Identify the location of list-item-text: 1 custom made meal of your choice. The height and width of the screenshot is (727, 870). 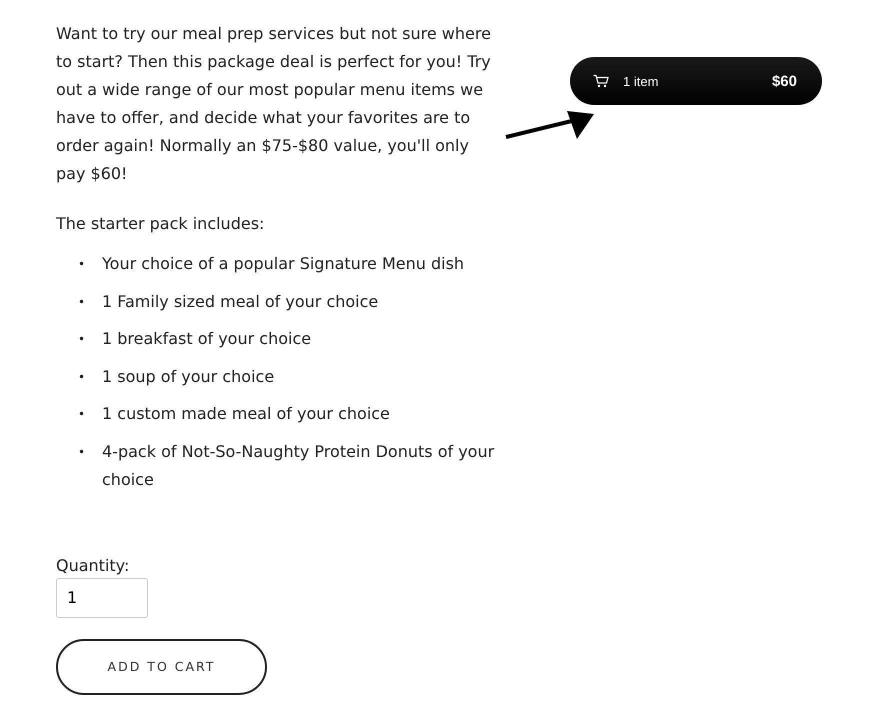
(246, 414).